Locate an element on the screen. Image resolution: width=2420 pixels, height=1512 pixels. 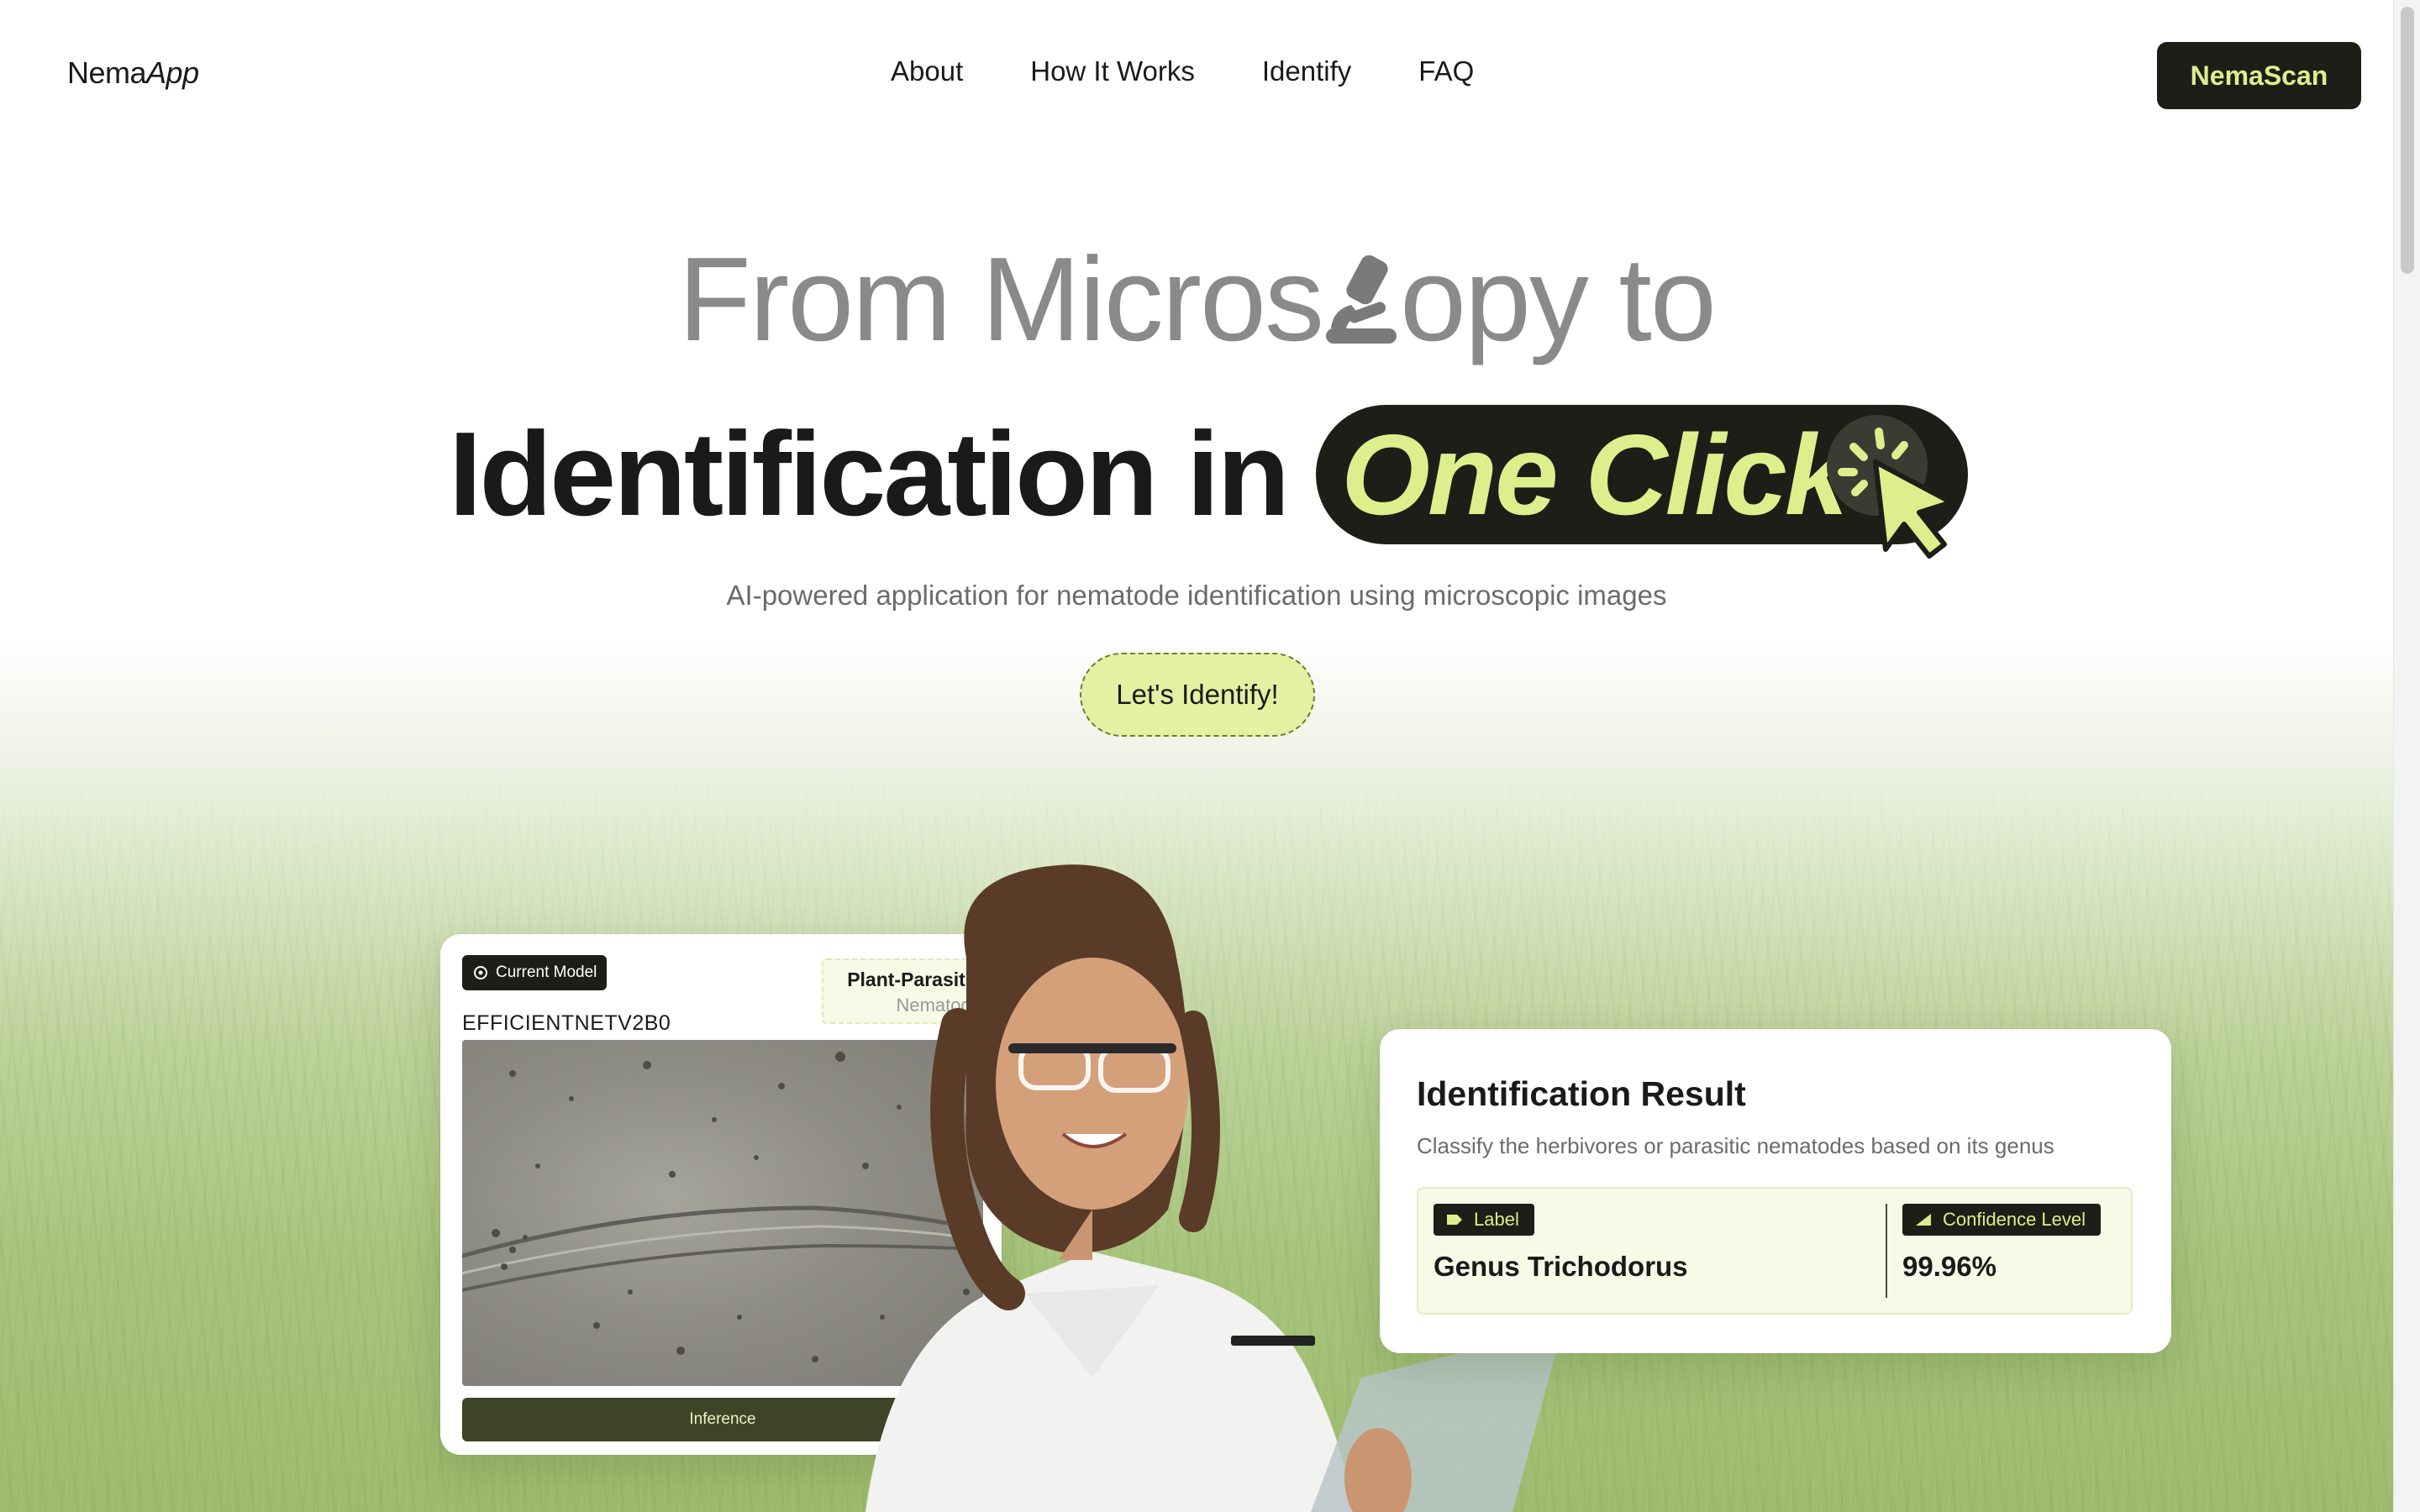
nav-link-faq: FAQ is located at coordinates (1446, 71).